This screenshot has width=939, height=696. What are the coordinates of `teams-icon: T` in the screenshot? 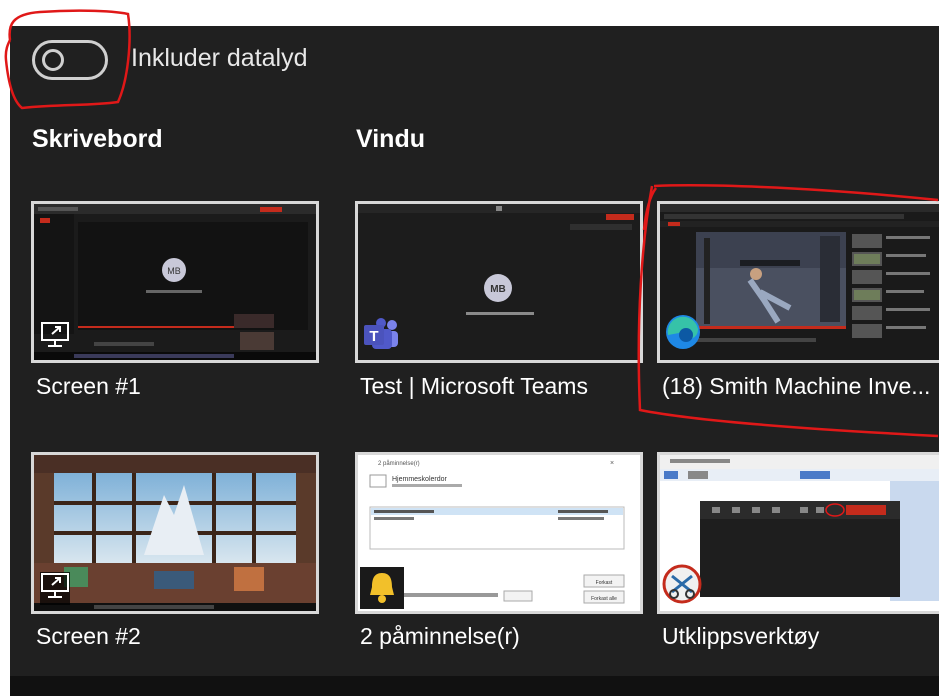 It's located at (381, 336).